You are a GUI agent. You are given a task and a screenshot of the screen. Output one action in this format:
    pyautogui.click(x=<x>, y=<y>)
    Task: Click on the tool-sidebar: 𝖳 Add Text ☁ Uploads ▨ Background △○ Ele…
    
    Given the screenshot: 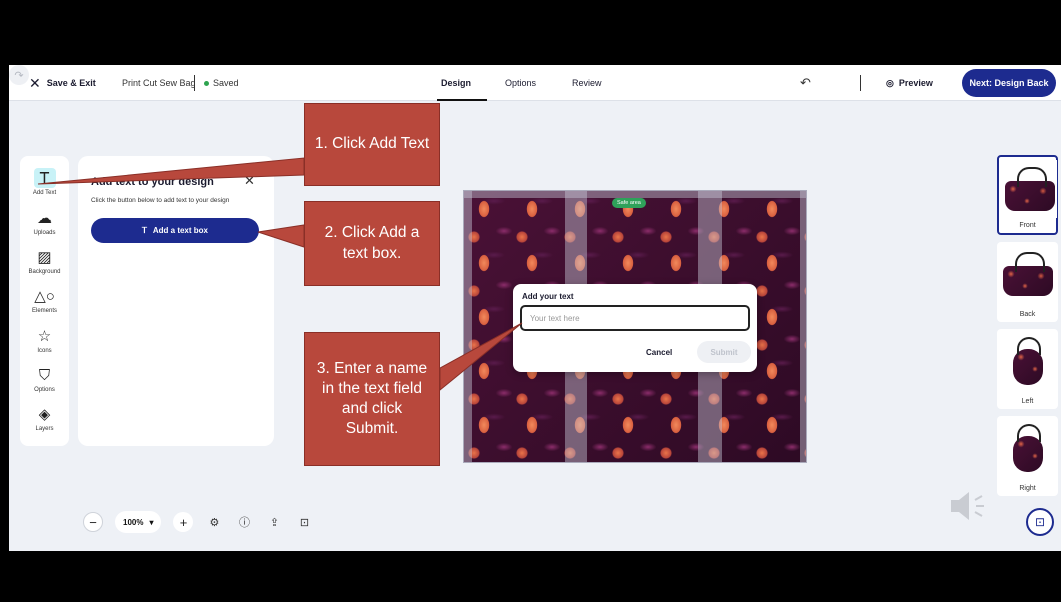 What is the action you would take?
    pyautogui.click(x=44, y=301)
    